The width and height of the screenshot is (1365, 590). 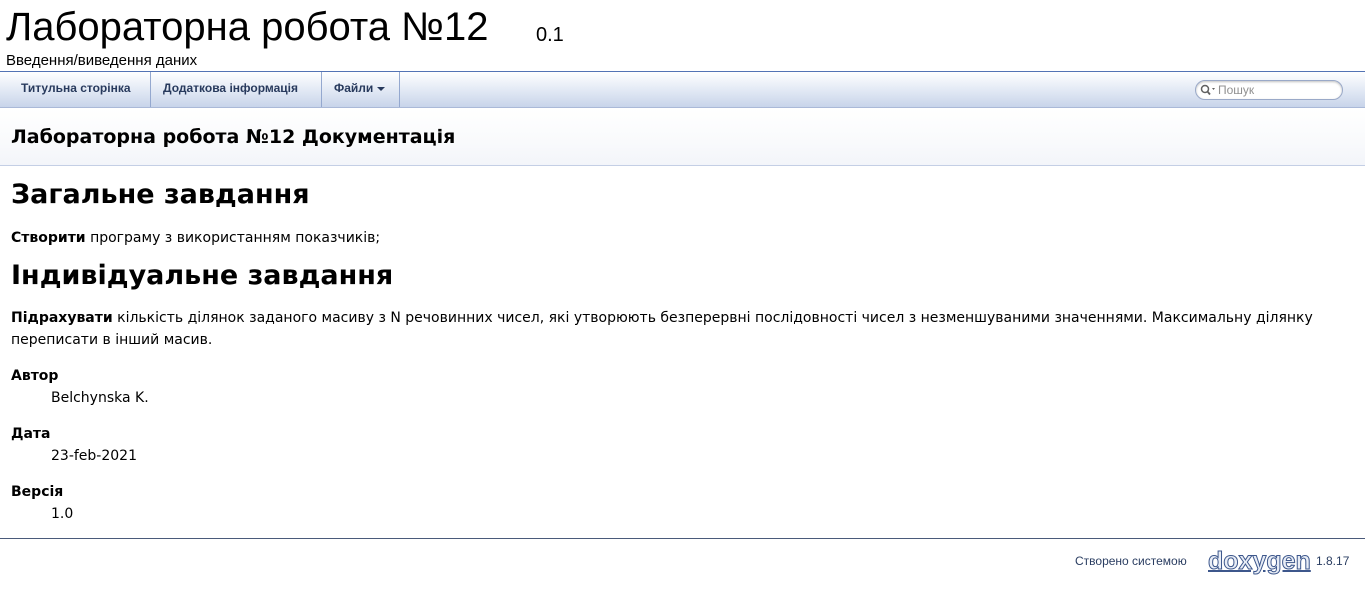 What do you see at coordinates (381, 88) in the screenshot?
I see `caret-down-icon` at bounding box center [381, 88].